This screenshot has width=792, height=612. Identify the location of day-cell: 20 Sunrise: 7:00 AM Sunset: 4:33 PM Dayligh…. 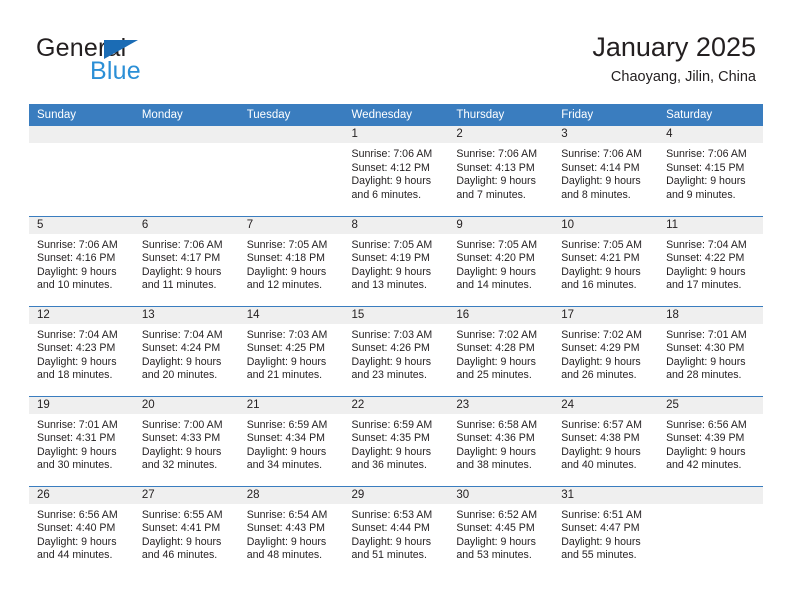
(186, 440).